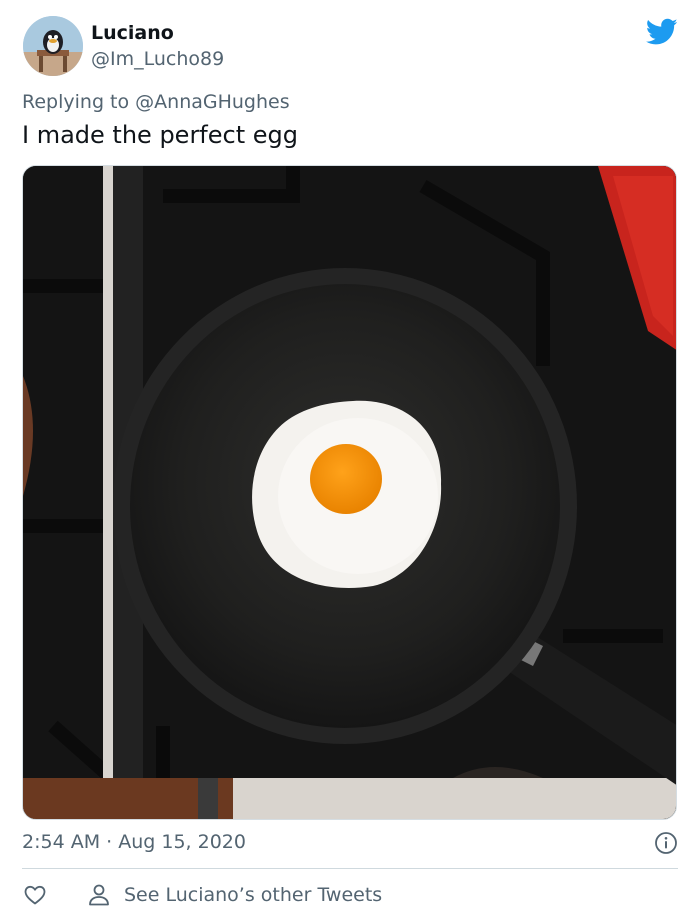 Image resolution: width=700 pixels, height=923 pixels. What do you see at coordinates (253, 895) in the screenshot?
I see `see-other-tweets-link: See Luciano’s other Tweets` at bounding box center [253, 895].